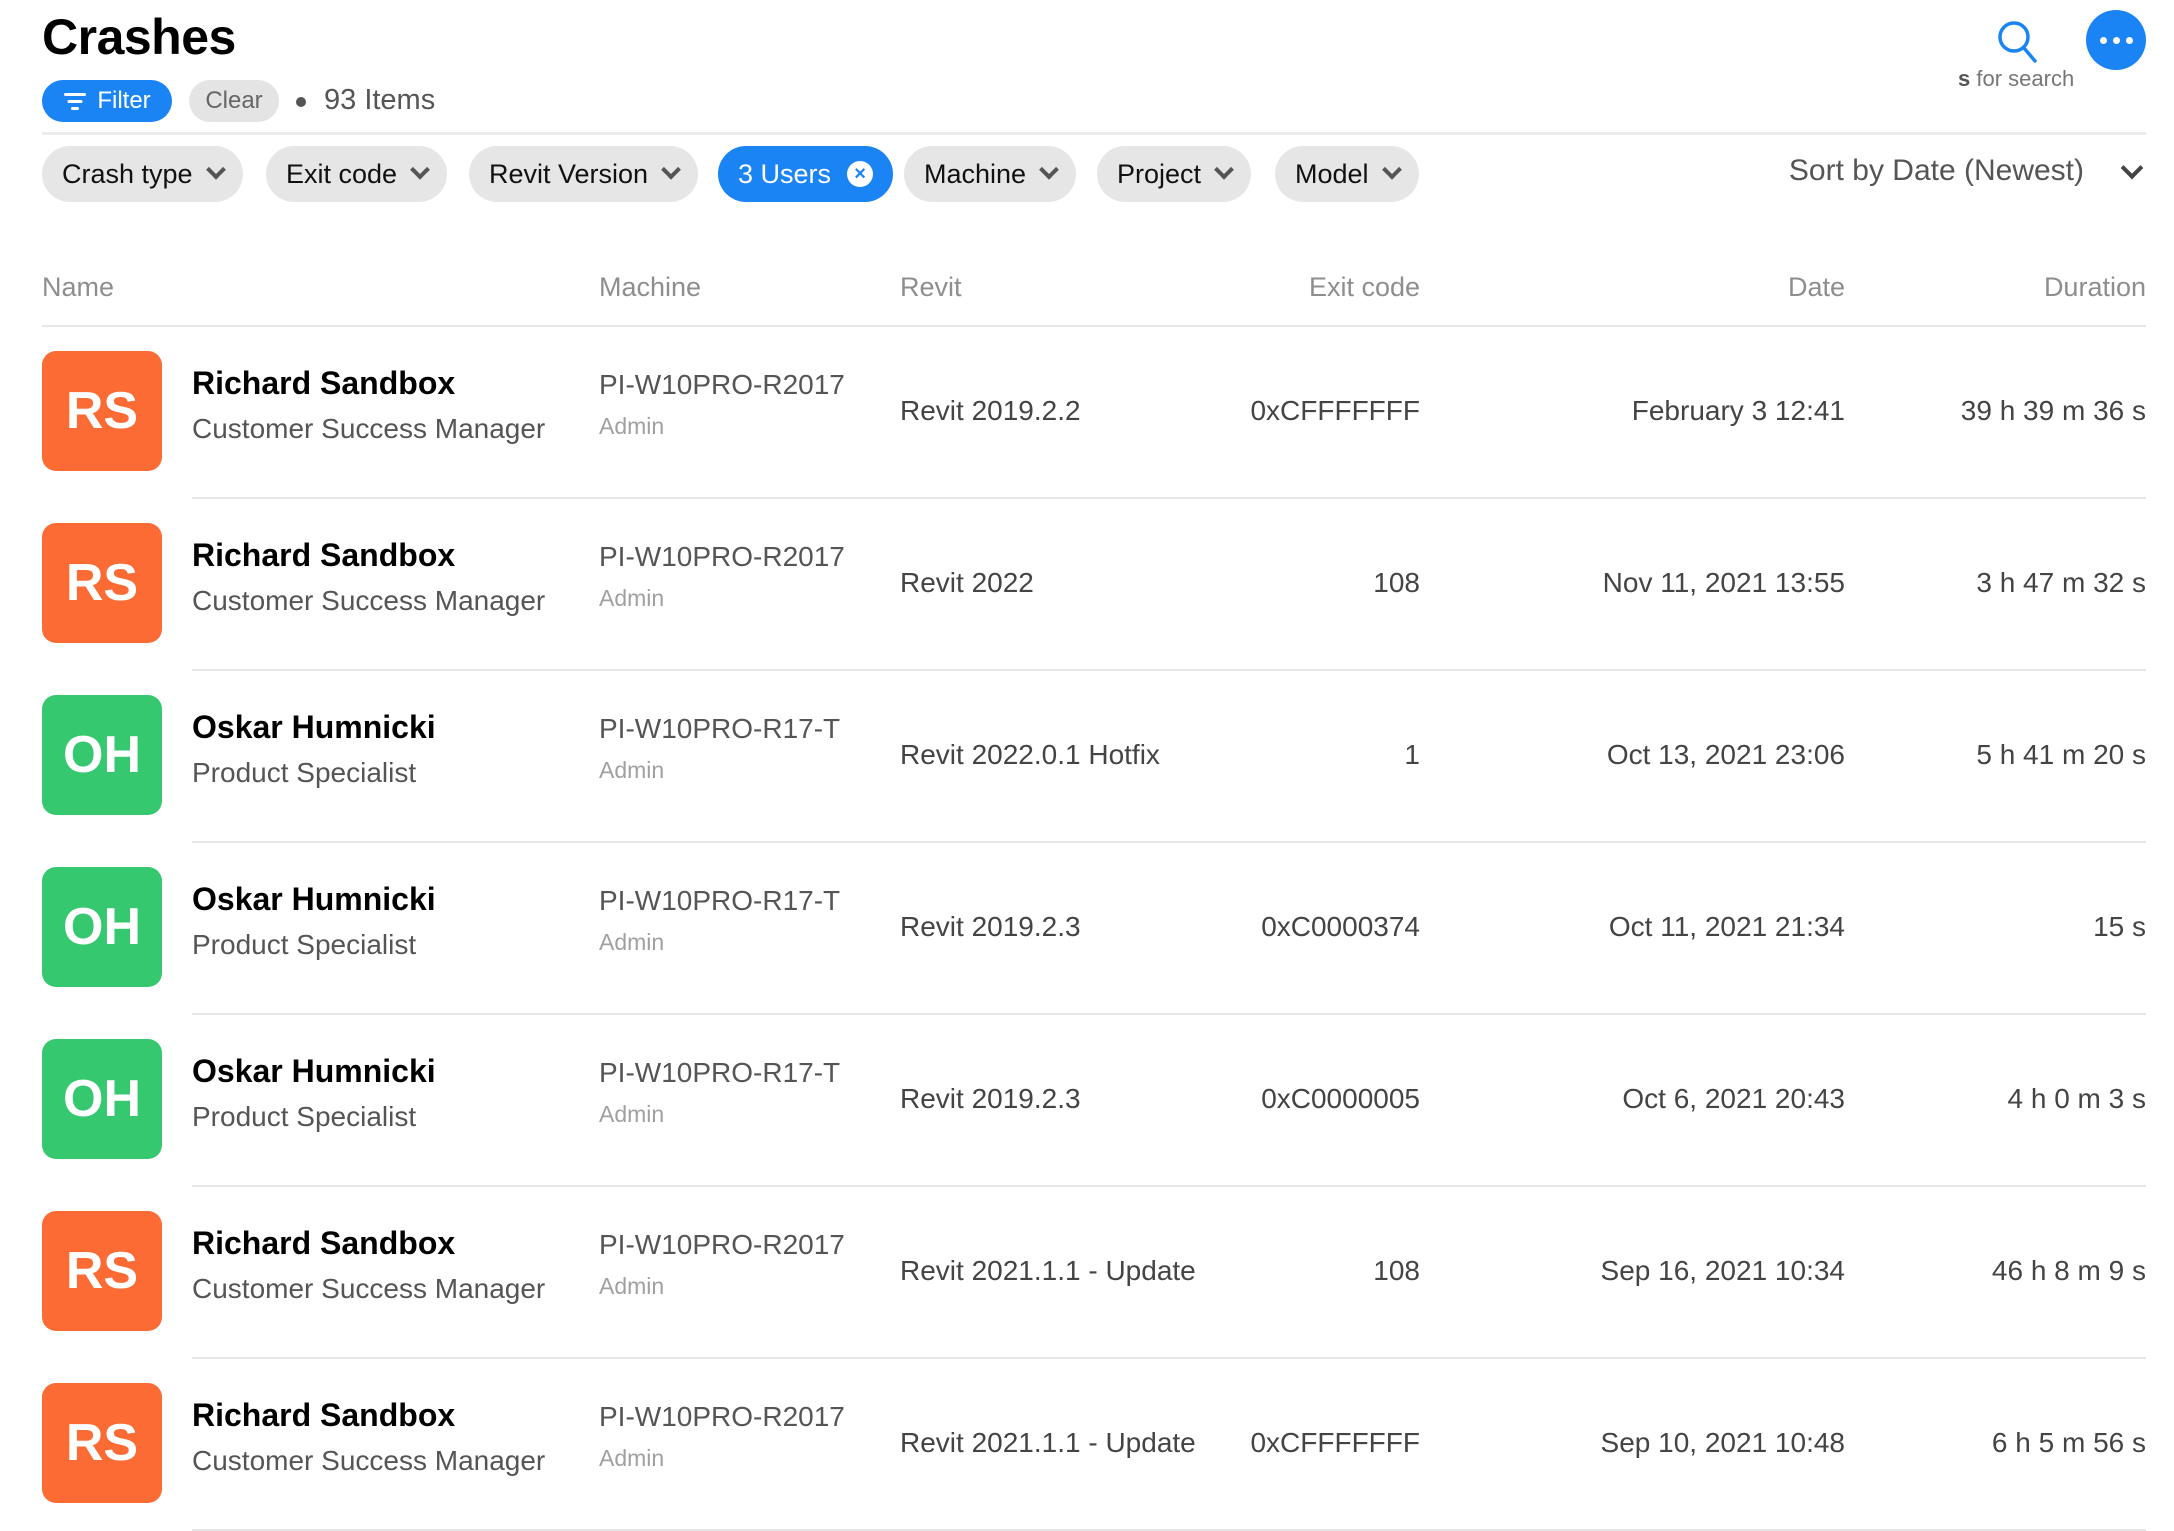 The width and height of the screenshot is (2174, 1531). Describe the element at coordinates (139, 37) in the screenshot. I see `page-title: Crashes` at that location.